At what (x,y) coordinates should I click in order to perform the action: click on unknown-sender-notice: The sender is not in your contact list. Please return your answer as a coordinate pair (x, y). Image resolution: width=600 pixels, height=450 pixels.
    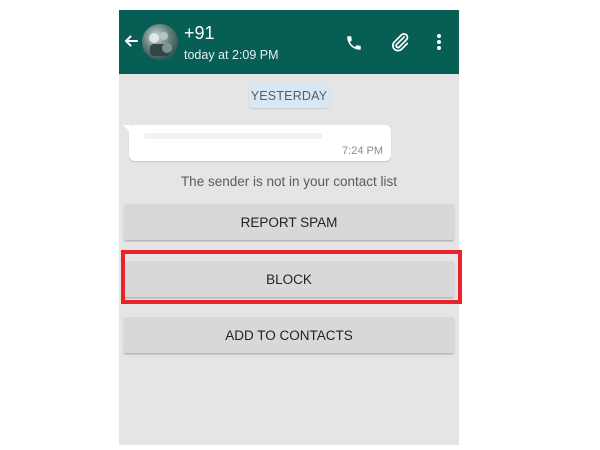
    Looking at the image, I should click on (289, 181).